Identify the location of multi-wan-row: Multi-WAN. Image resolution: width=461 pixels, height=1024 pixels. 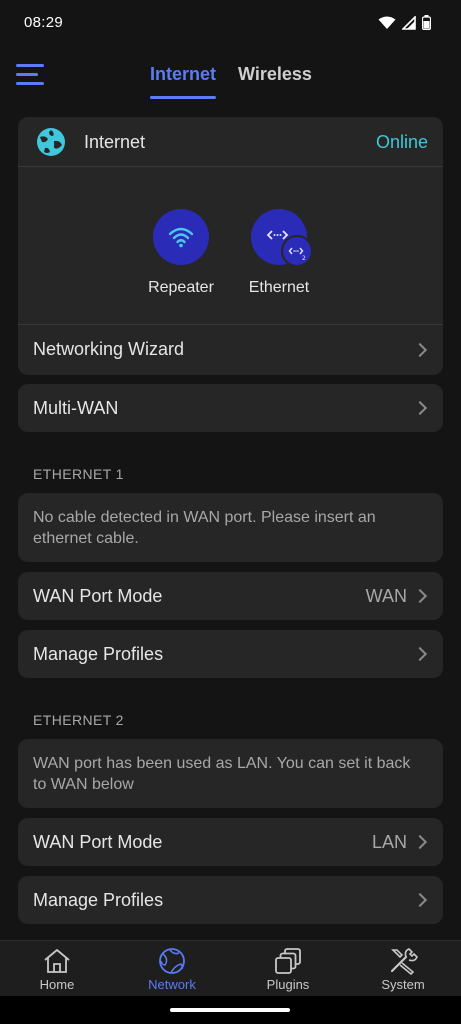
(230, 408).